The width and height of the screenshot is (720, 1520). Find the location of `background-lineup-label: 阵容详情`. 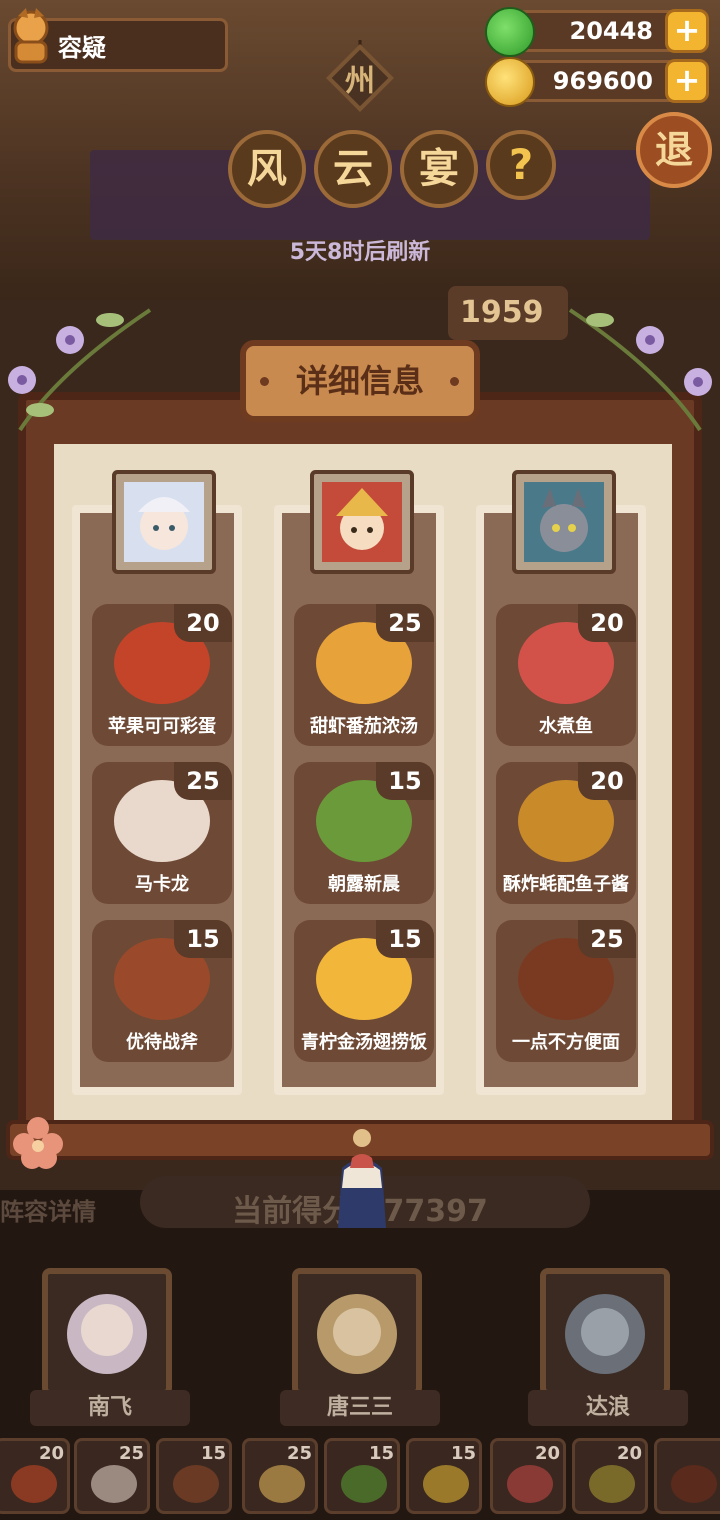

background-lineup-label: 阵容详情 is located at coordinates (48, 1212).